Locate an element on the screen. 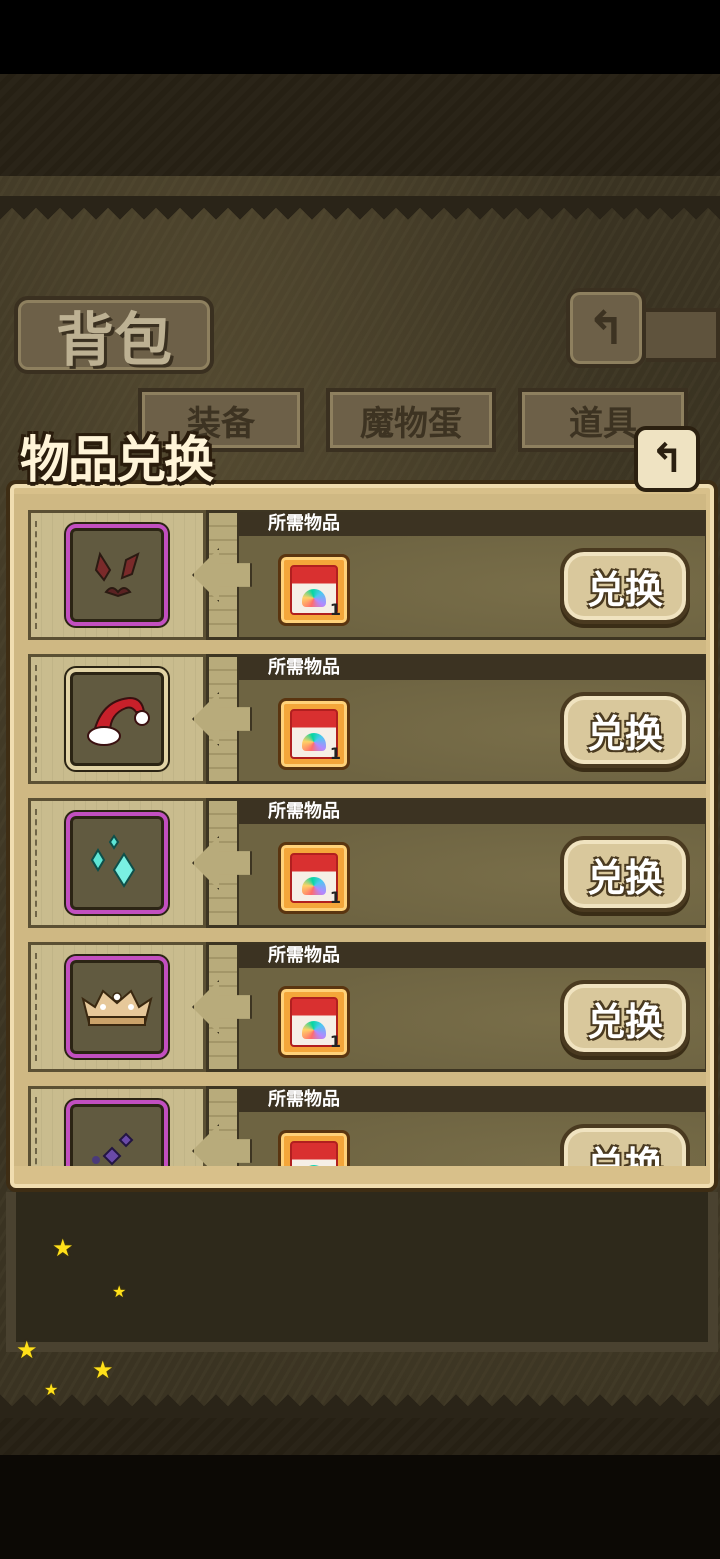 This screenshot has height=1559, width=720. bat-wings-icon is located at coordinates (117, 574).